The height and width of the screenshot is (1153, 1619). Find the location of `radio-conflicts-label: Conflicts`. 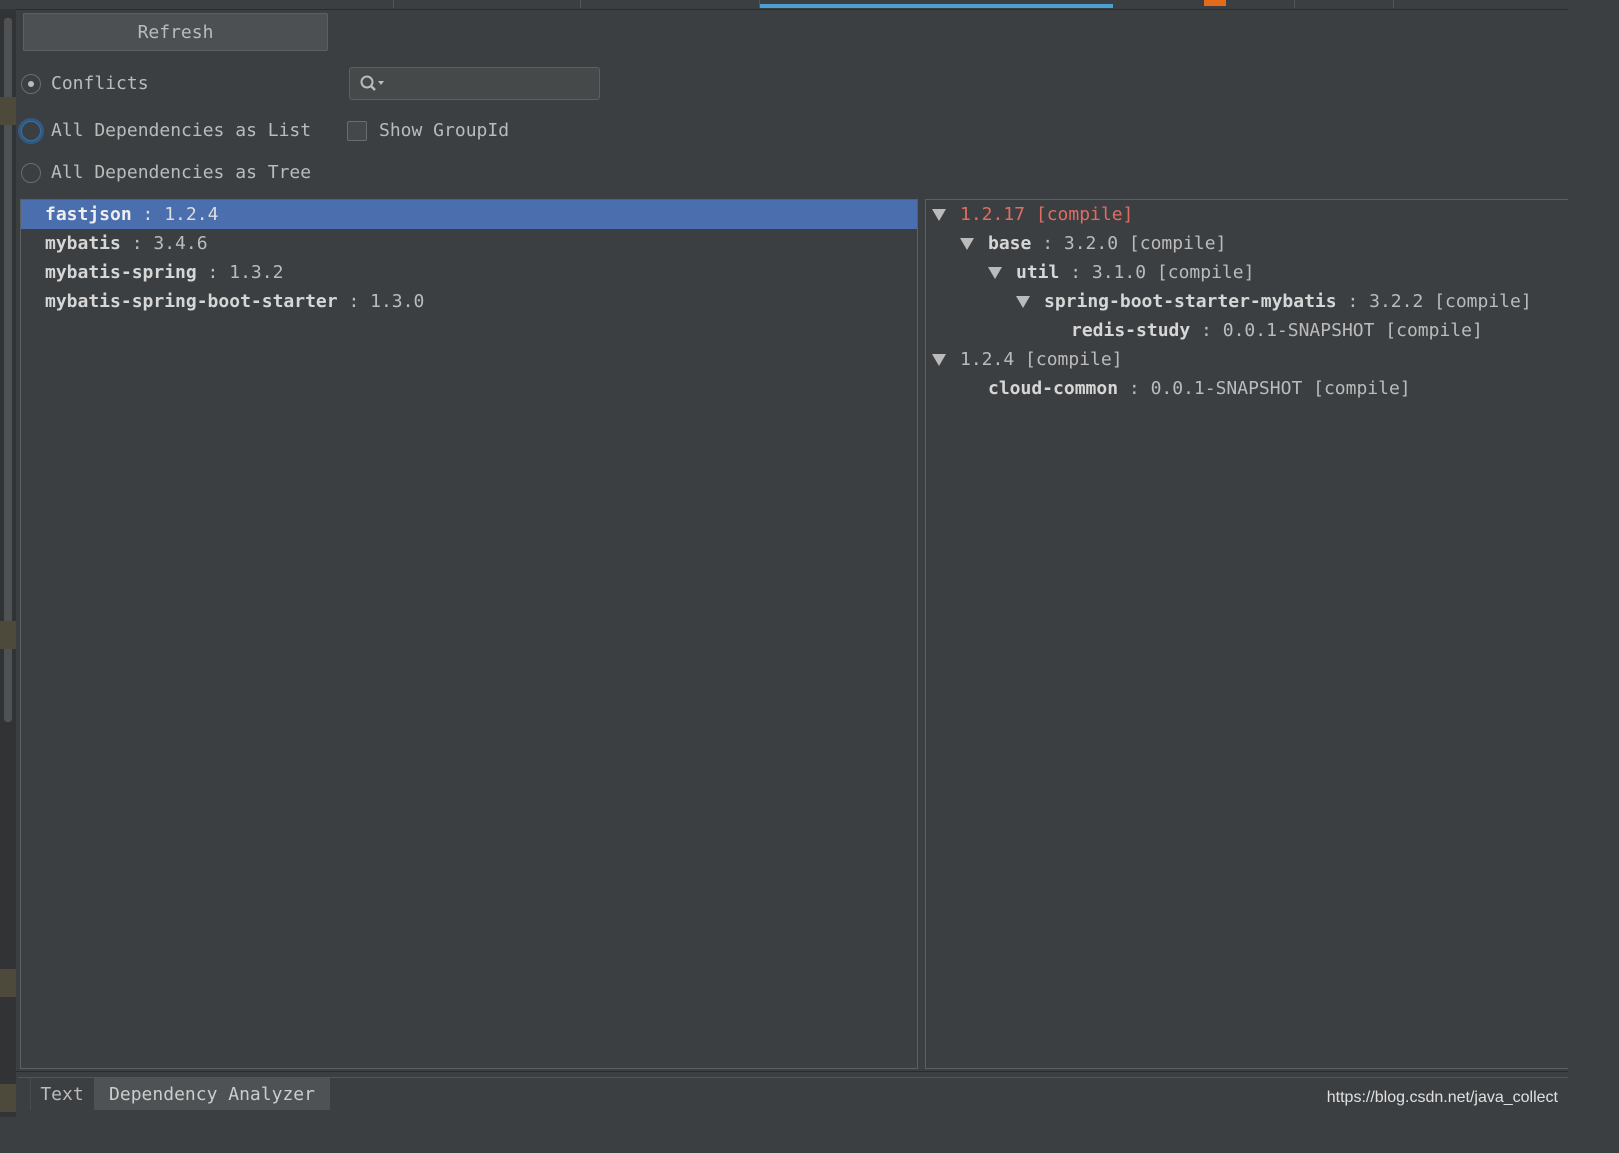

radio-conflicts-label: Conflicts is located at coordinates (100, 83).